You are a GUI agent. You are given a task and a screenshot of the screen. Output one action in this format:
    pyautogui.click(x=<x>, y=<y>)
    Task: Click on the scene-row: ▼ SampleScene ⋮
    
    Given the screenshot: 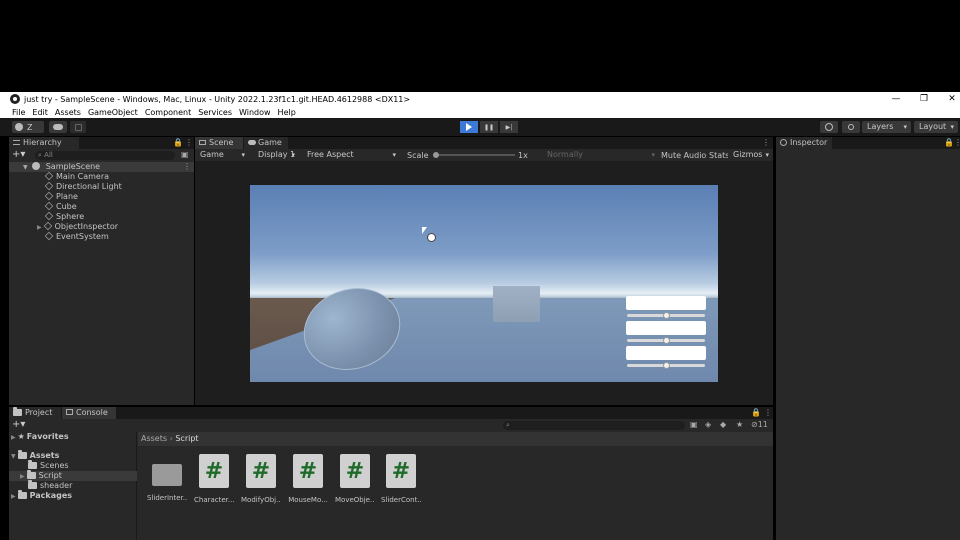 What is the action you would take?
    pyautogui.click(x=101, y=167)
    